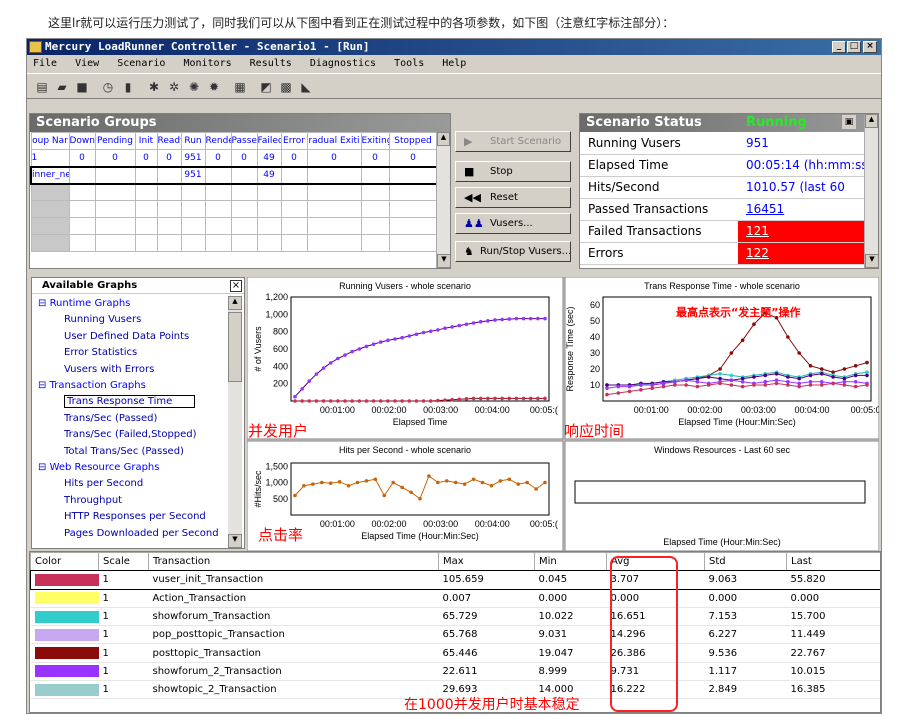 The image size is (917, 716). I want to click on tree-scrollbar: ▲ ▼, so click(235, 422).